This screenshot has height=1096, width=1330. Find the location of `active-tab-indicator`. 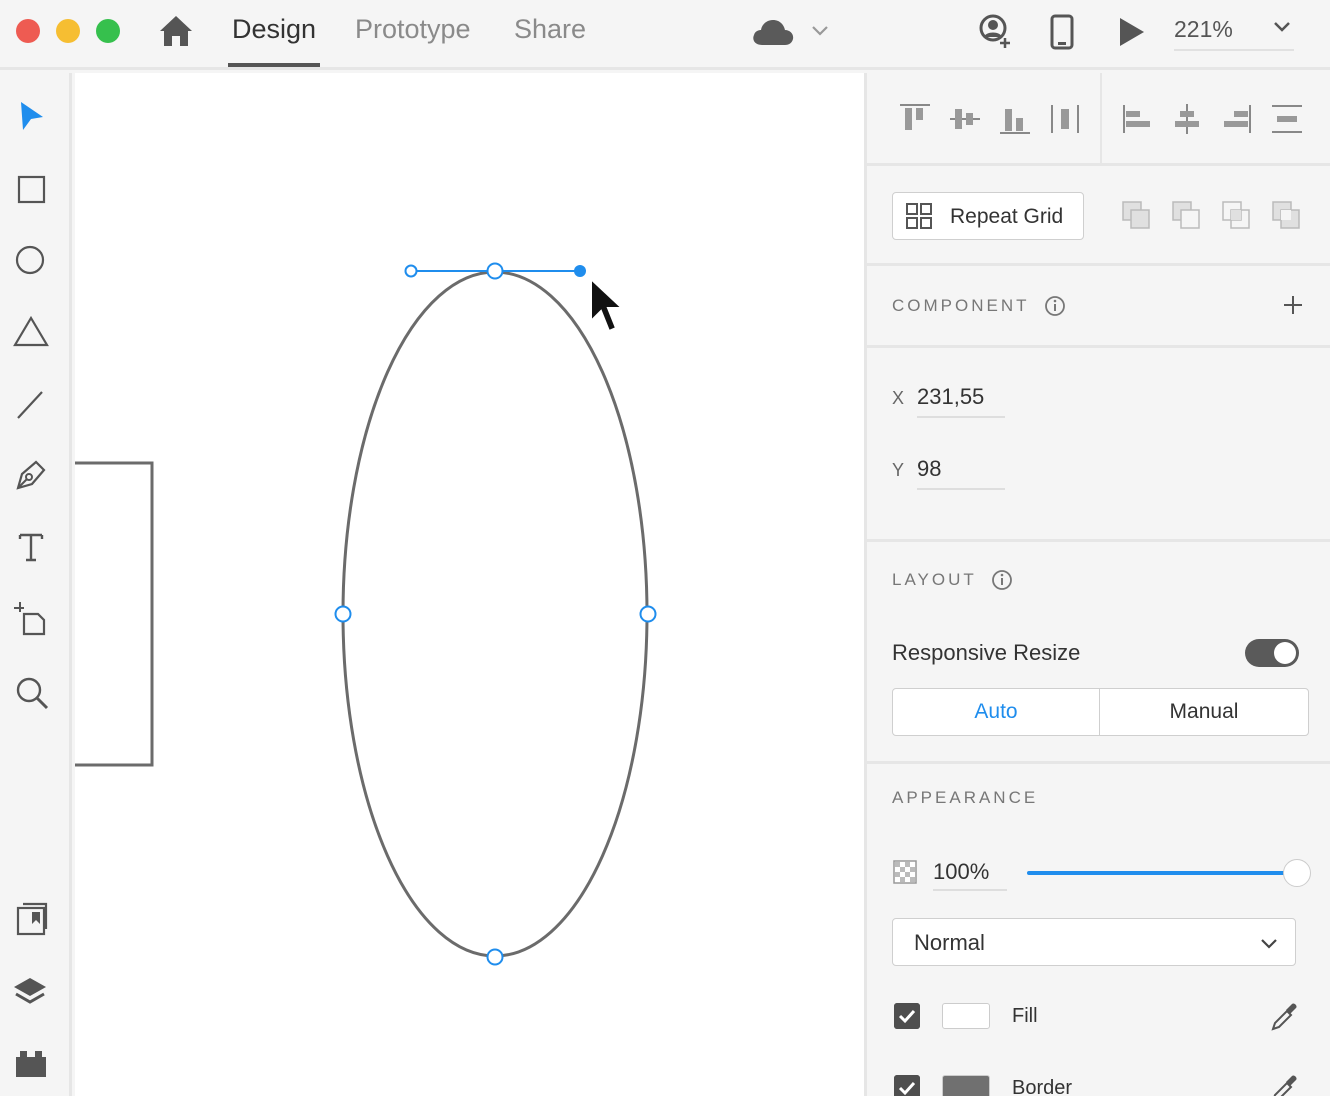

active-tab-indicator is located at coordinates (274, 65).